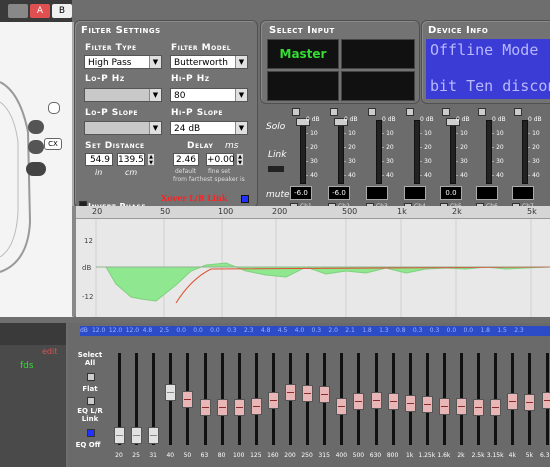 Image resolution: width=550 pixels, height=467 pixels. I want to click on distance-in-field: 54.9, so click(99, 159).